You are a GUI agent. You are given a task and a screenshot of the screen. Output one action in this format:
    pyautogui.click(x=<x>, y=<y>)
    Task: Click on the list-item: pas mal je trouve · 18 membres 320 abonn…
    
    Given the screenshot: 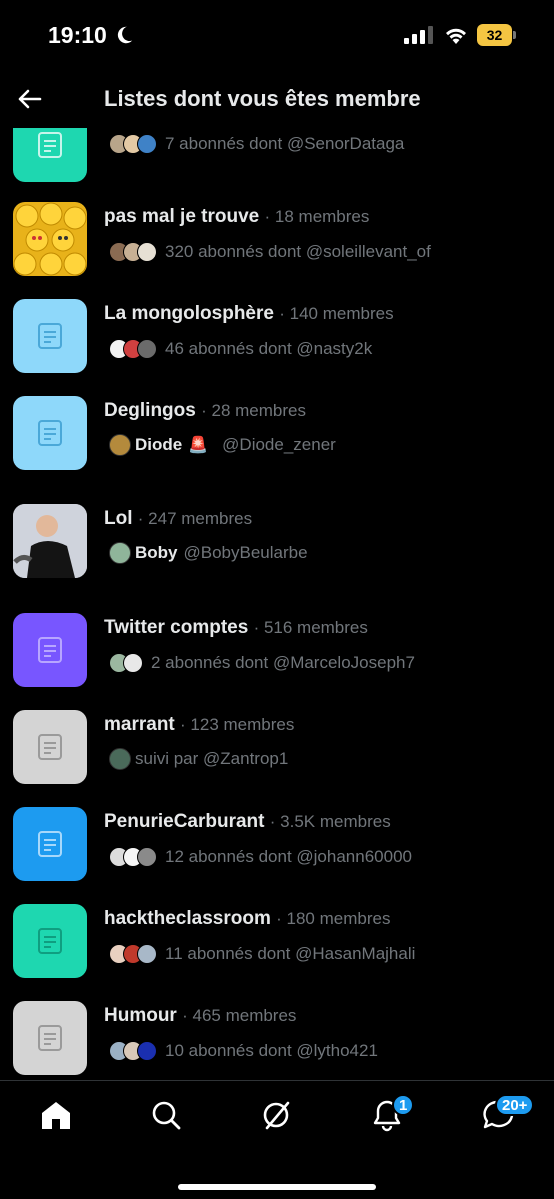 What is the action you would take?
    pyautogui.click(x=277, y=248)
    